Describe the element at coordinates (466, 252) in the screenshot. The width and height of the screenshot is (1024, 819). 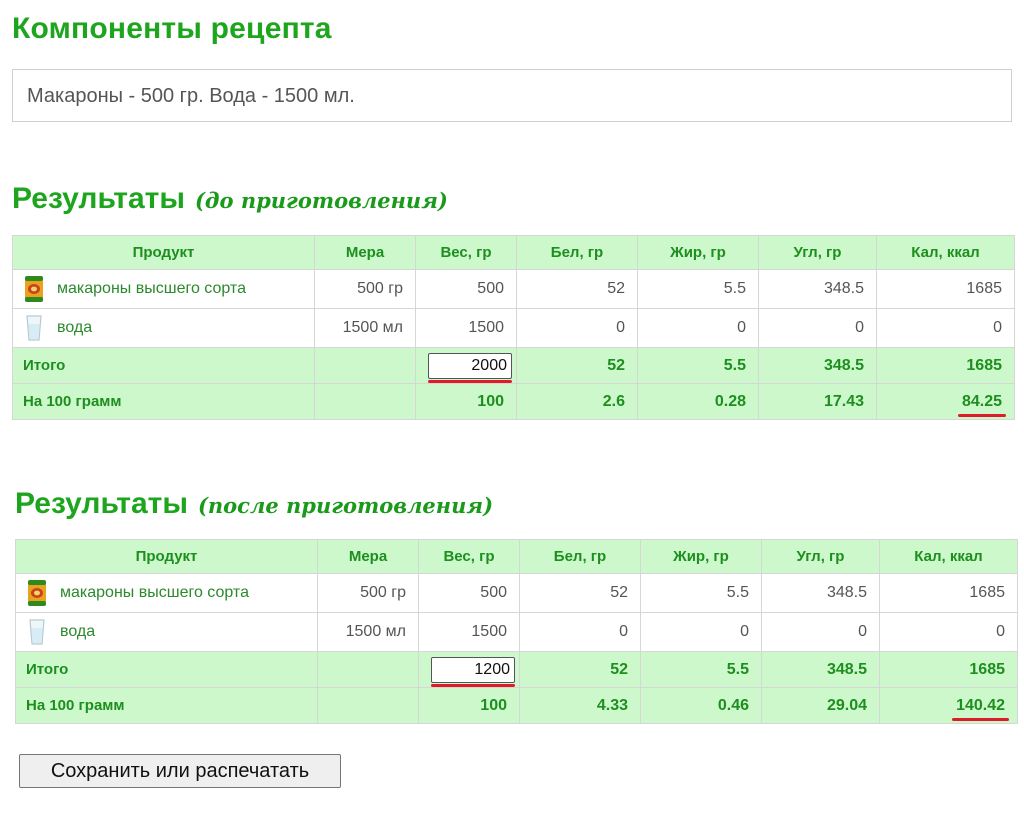
I see `col-header-weight: Вес, гр` at that location.